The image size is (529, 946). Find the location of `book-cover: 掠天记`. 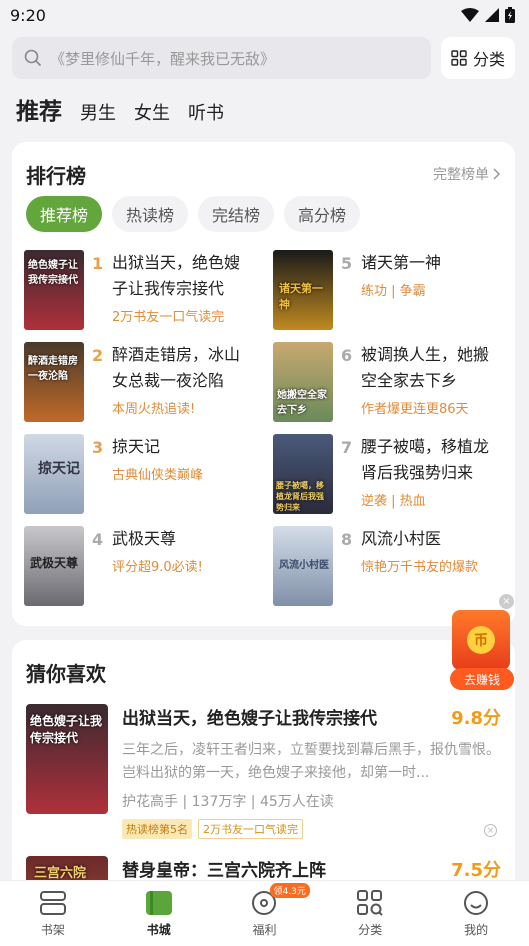

book-cover: 掠天记 is located at coordinates (54, 474).